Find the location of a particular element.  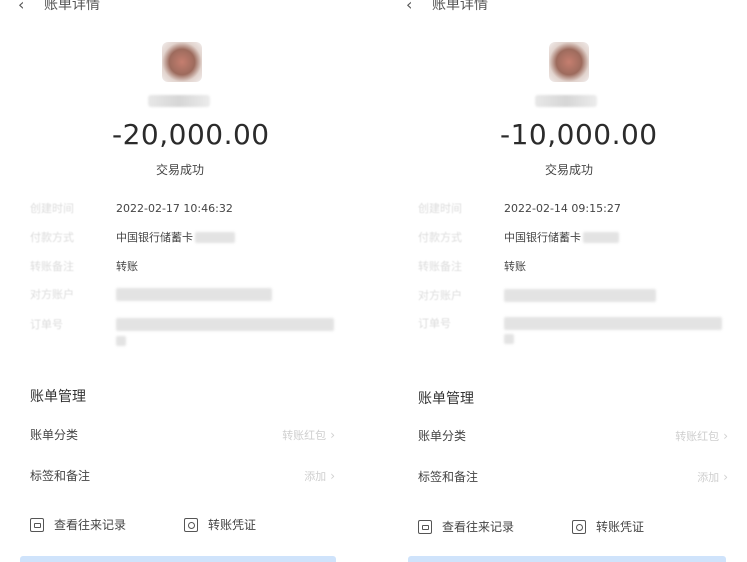

amount: -20,000.00 is located at coordinates (191, 134).